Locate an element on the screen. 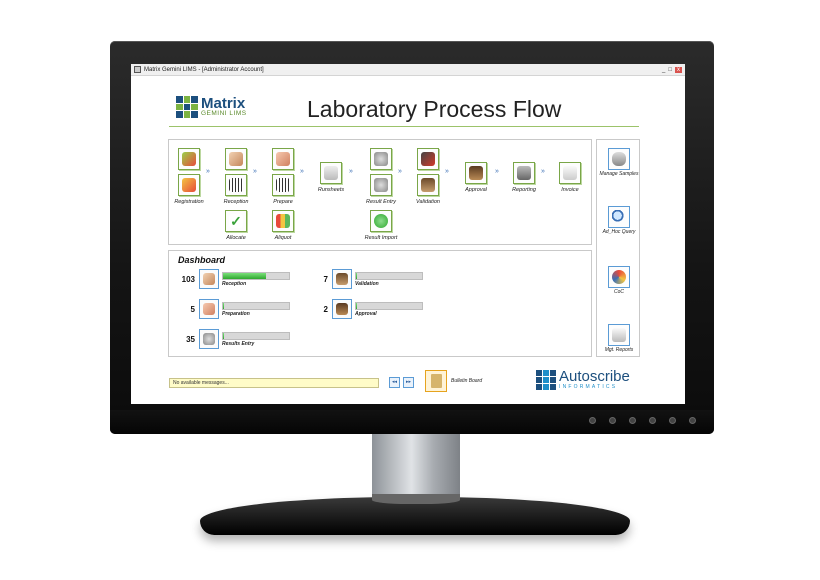  dashboard-row: 7 Validation is located at coordinates (364, 279).